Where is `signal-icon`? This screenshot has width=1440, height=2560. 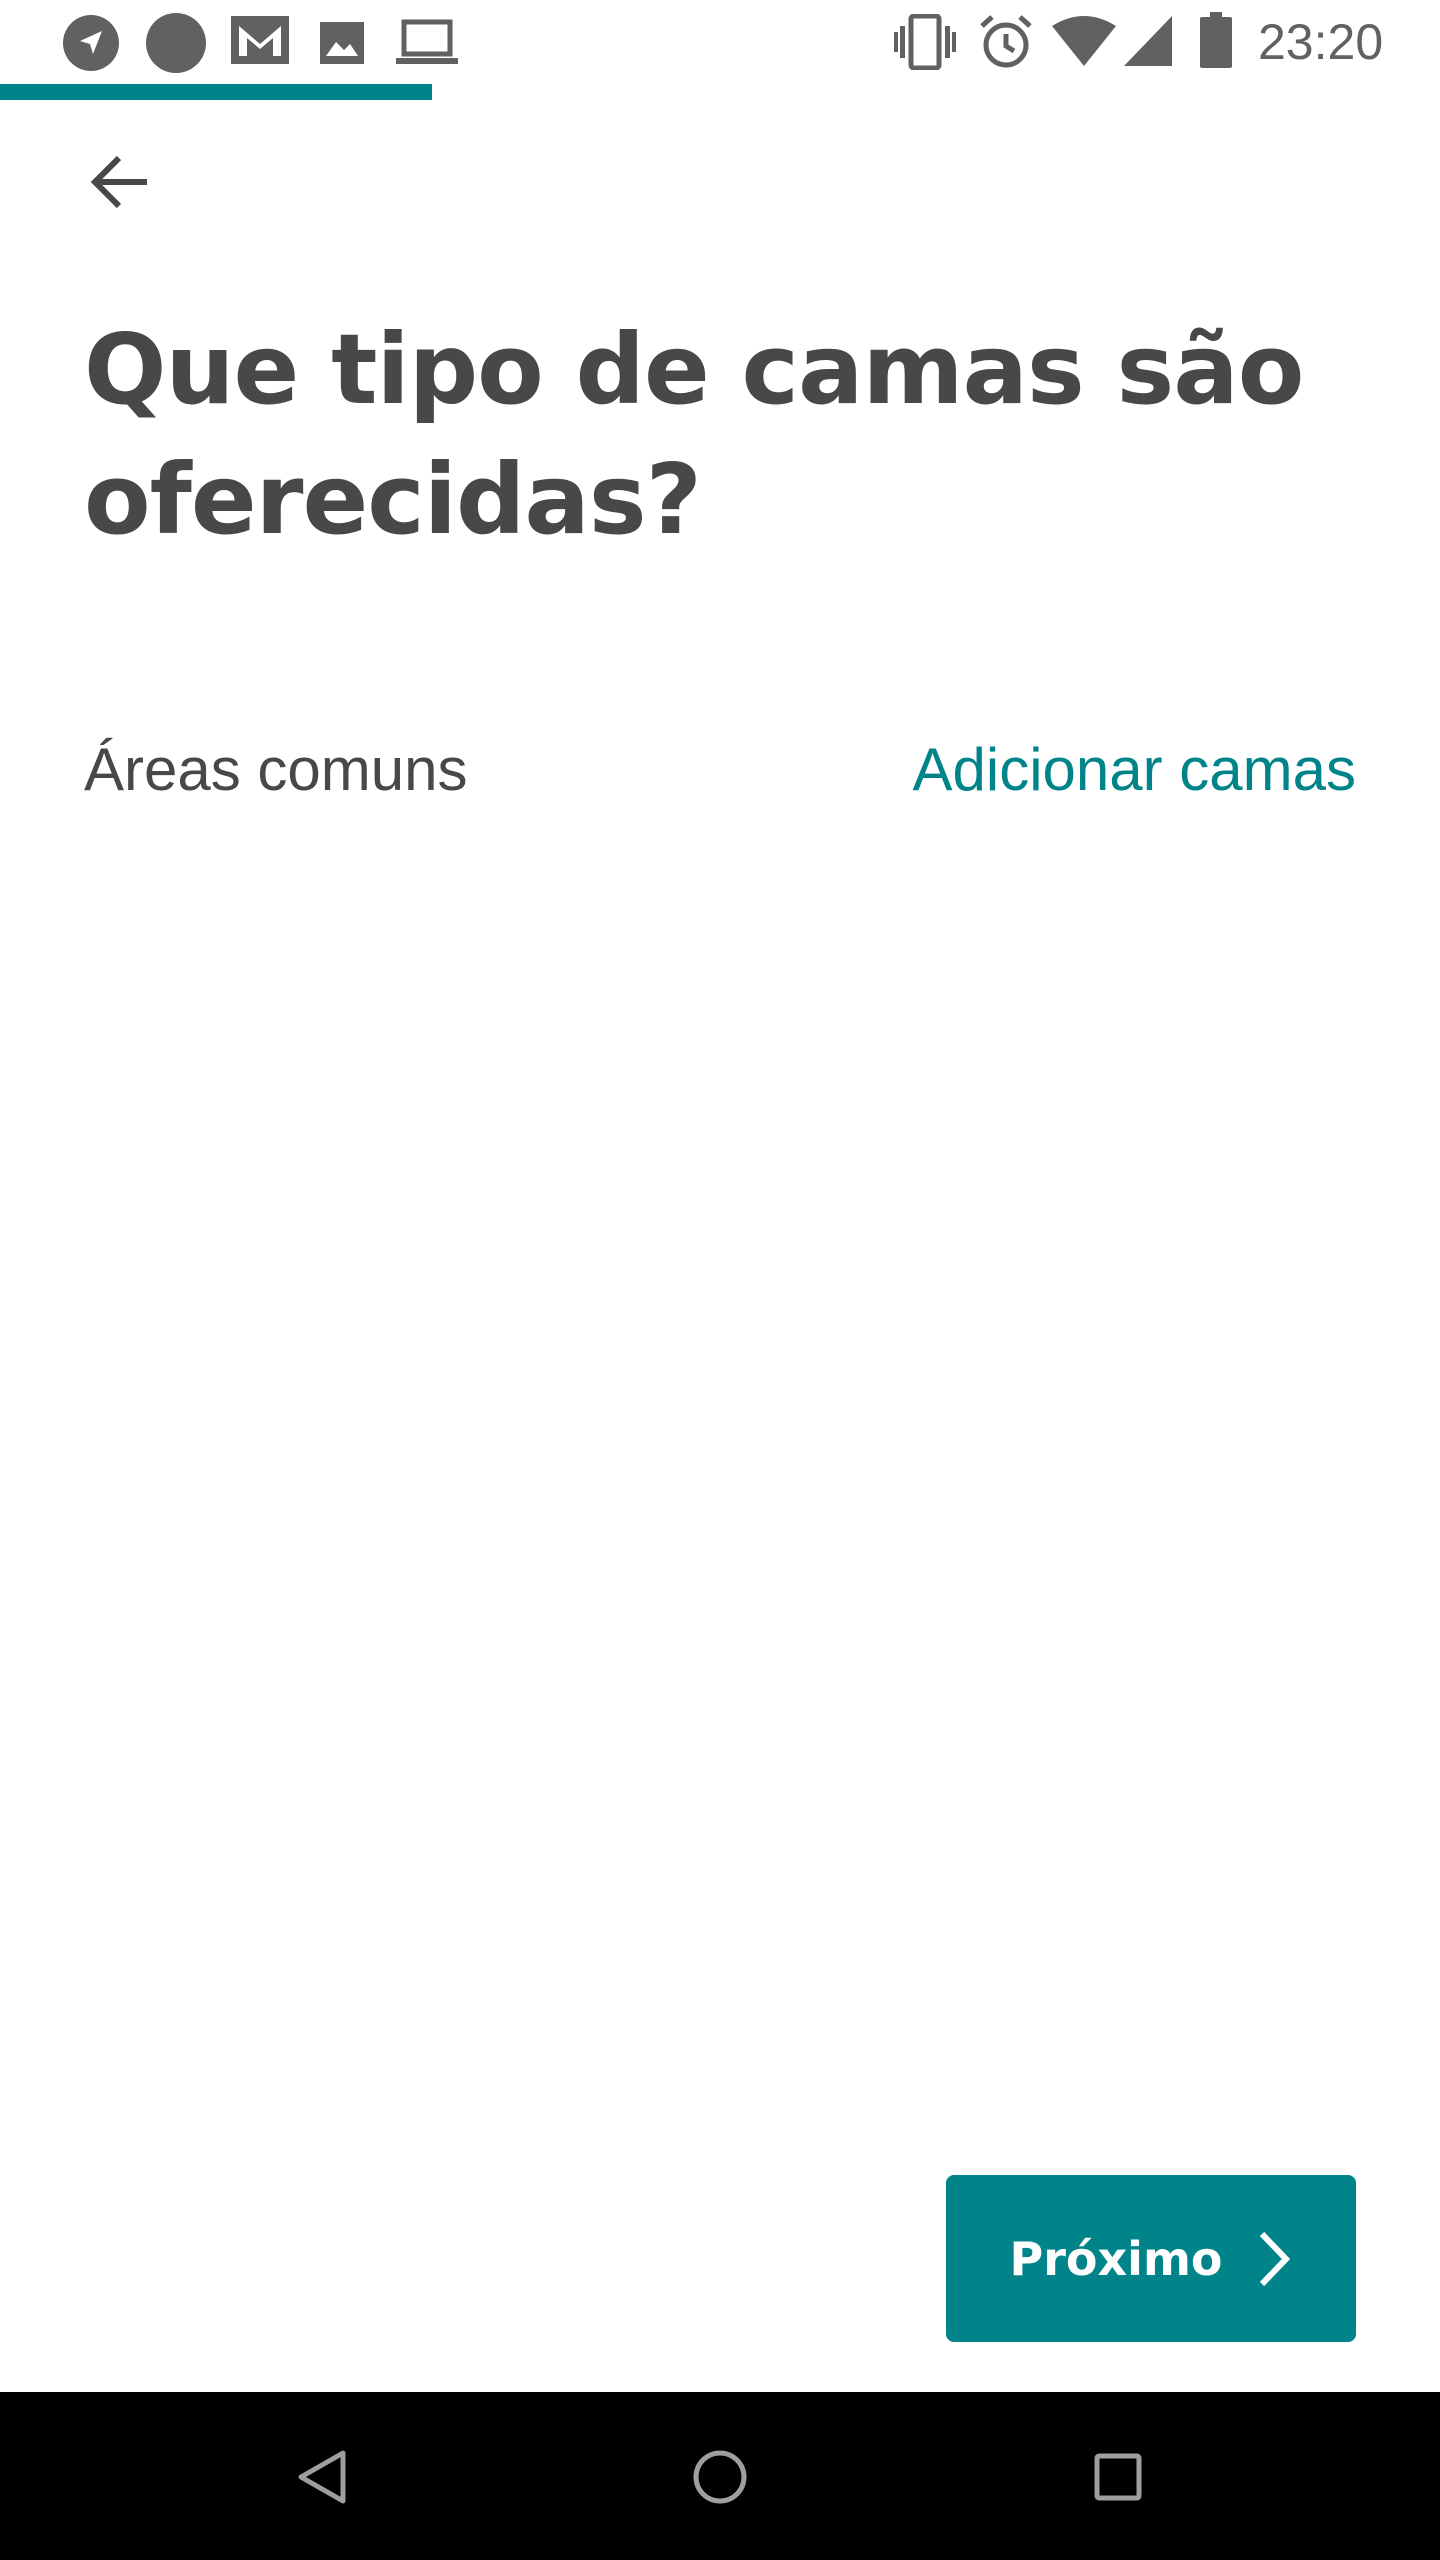
signal-icon is located at coordinates (1148, 41).